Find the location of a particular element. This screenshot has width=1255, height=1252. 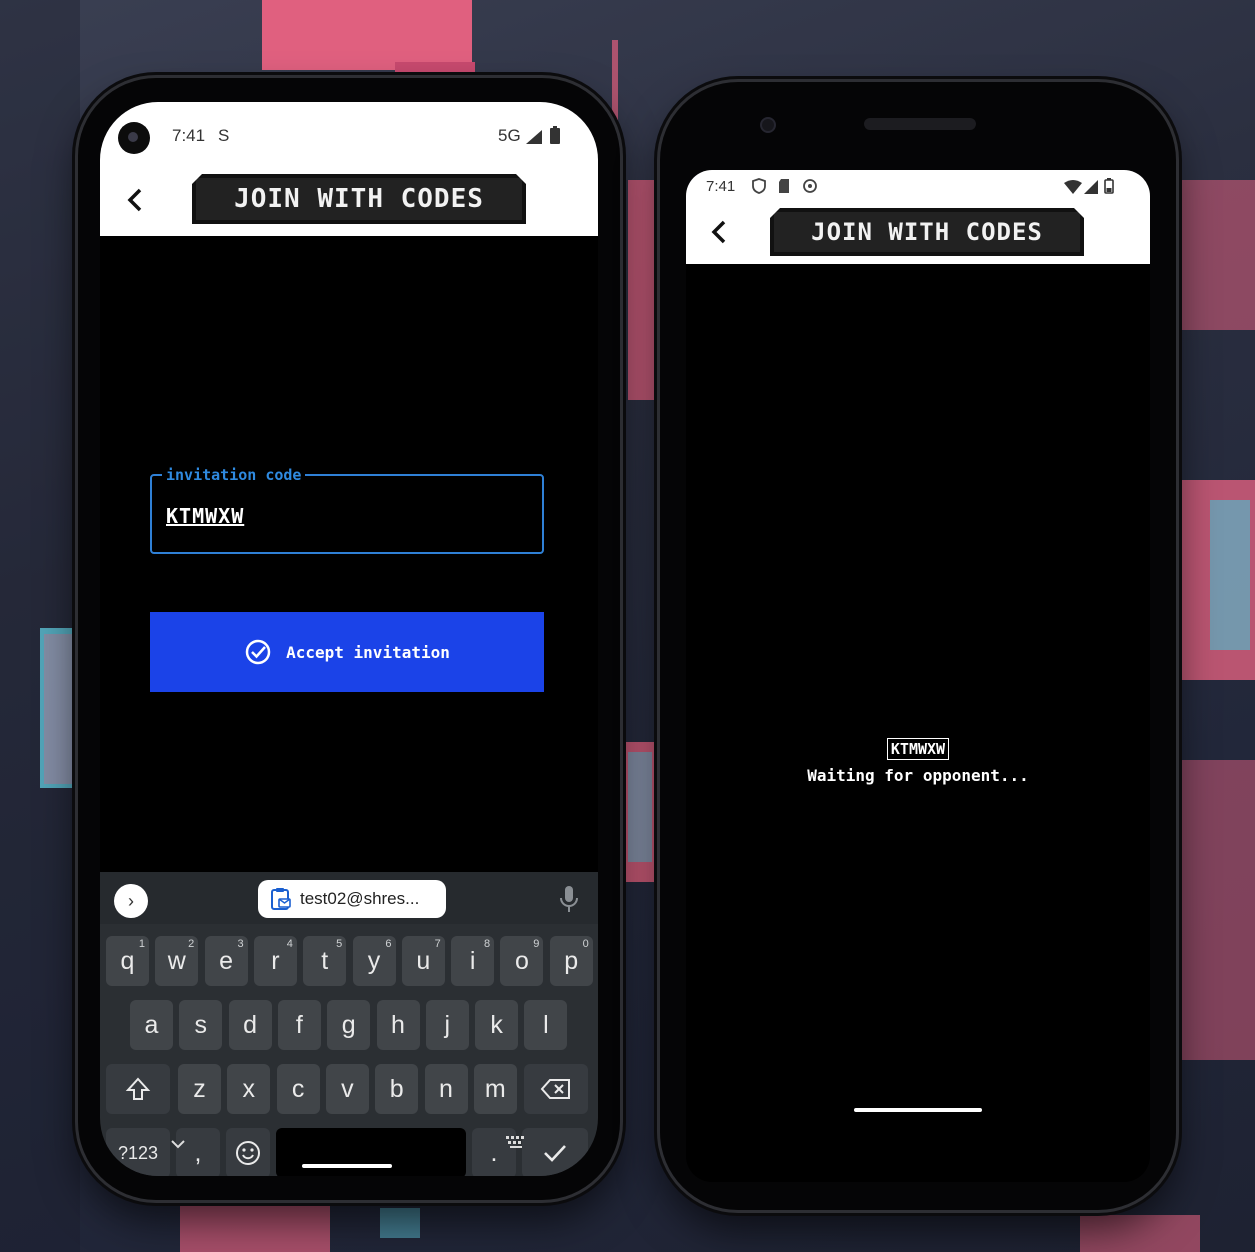

space-key is located at coordinates (371, 1152).